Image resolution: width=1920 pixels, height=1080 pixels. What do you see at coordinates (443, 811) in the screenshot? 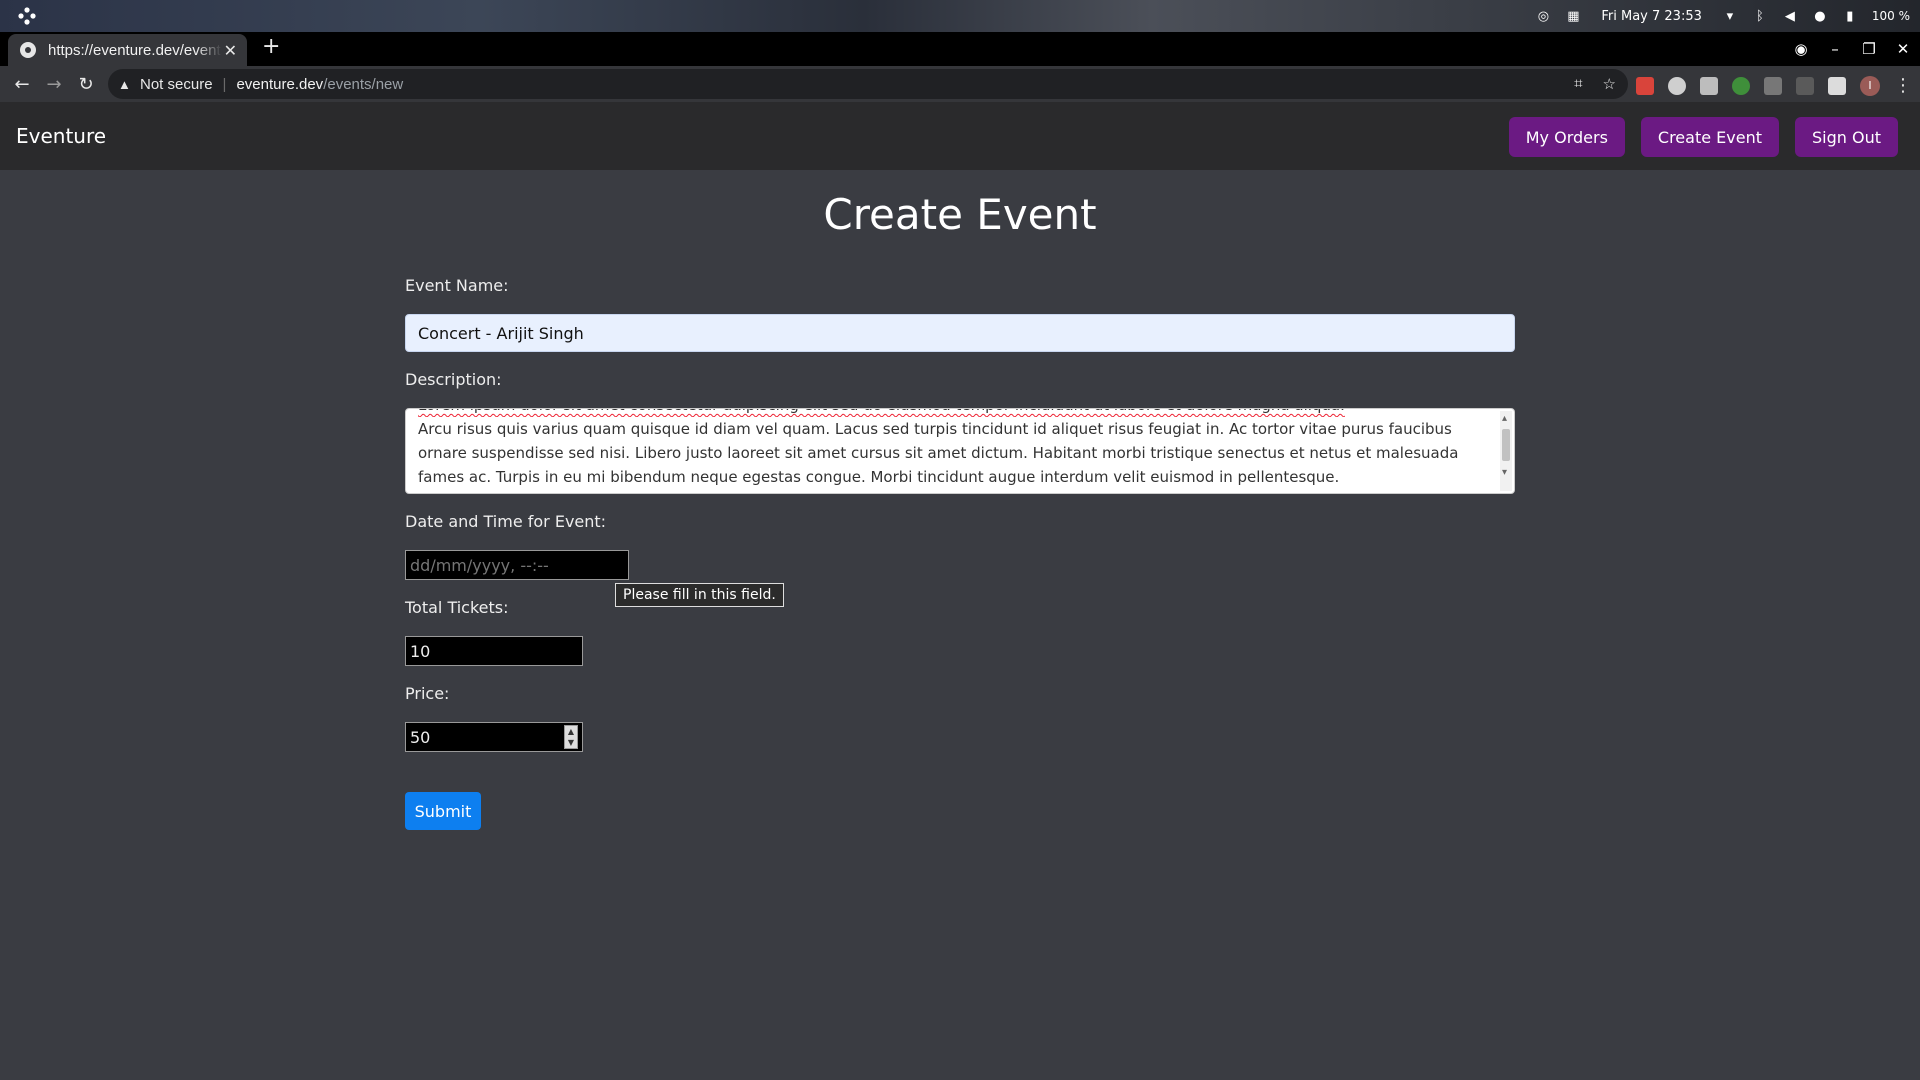
I see `submit-button: Submit` at bounding box center [443, 811].